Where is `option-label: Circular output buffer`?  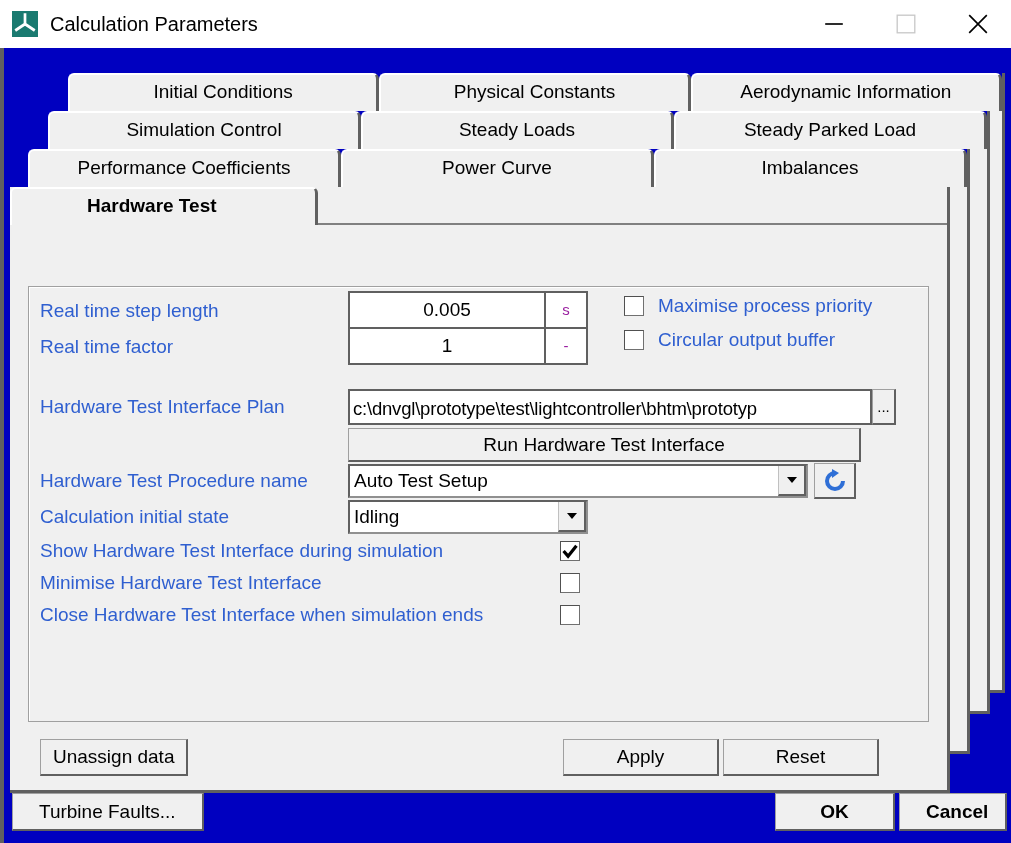
option-label: Circular output buffer is located at coordinates (747, 340).